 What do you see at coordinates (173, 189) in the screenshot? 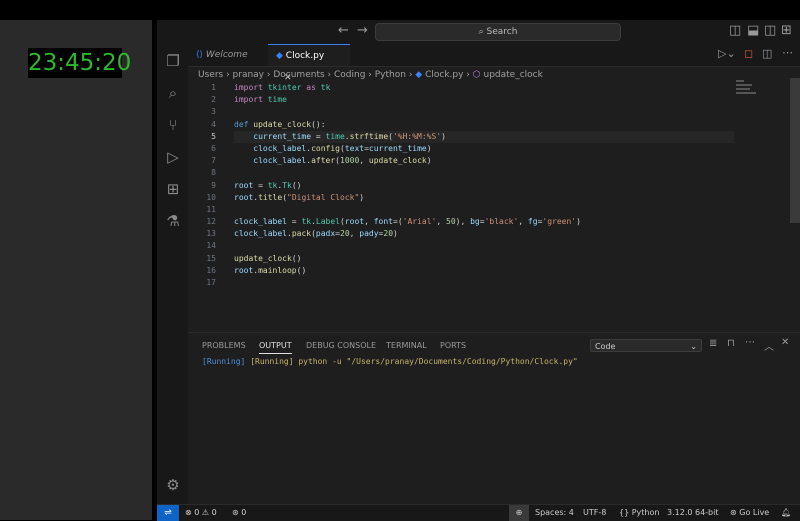
I see `extensions-icon: ⊞` at bounding box center [173, 189].